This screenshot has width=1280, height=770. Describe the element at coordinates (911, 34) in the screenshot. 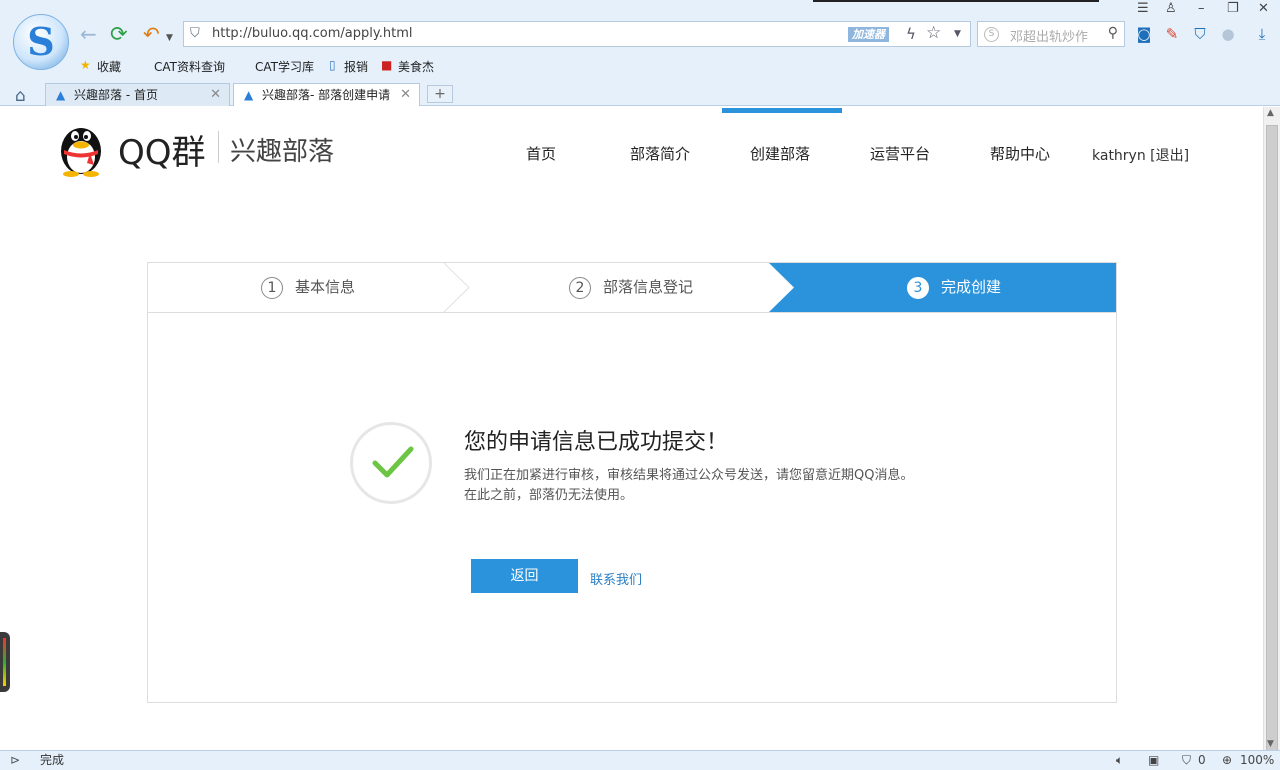

I see `lightning-icon: ϟ` at that location.